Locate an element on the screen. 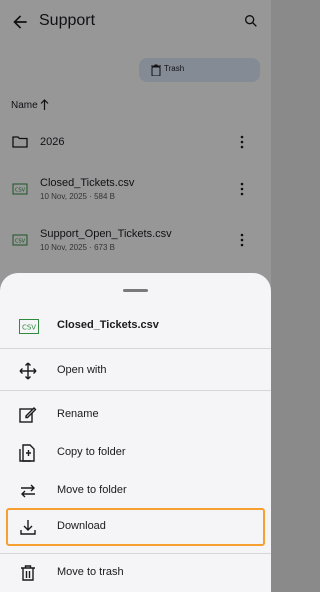  copy-to-folder-label: Copy to folder is located at coordinates (91, 452).